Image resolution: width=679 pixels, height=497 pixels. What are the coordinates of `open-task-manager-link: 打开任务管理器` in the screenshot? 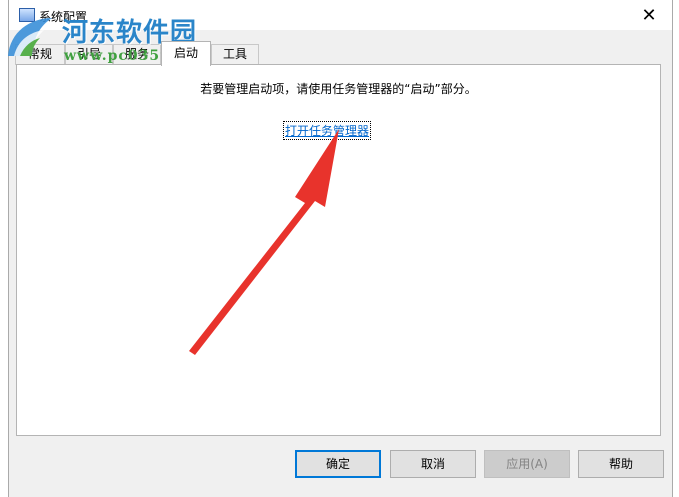 It's located at (327, 130).